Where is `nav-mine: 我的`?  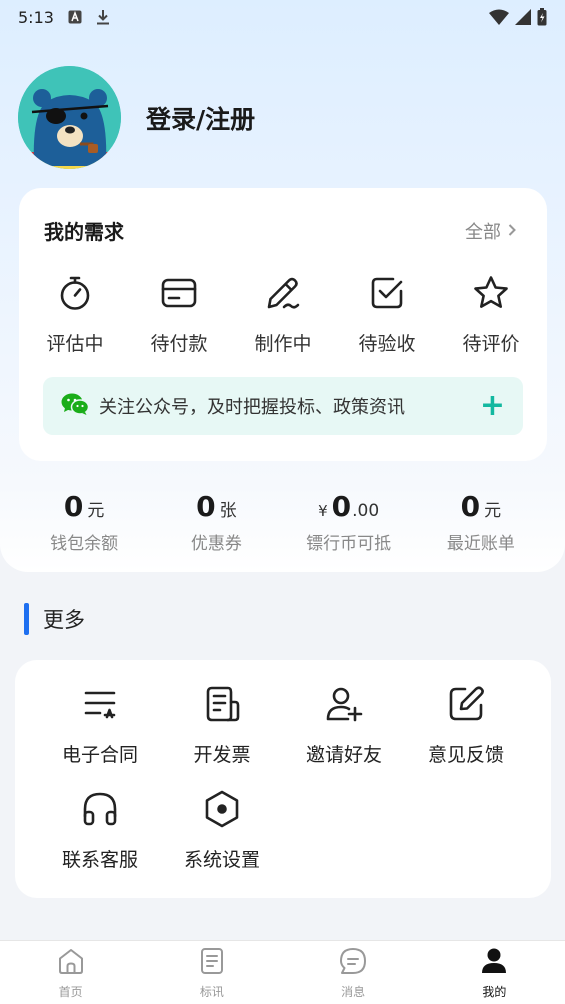
nav-mine: 我的 is located at coordinates (494, 973).